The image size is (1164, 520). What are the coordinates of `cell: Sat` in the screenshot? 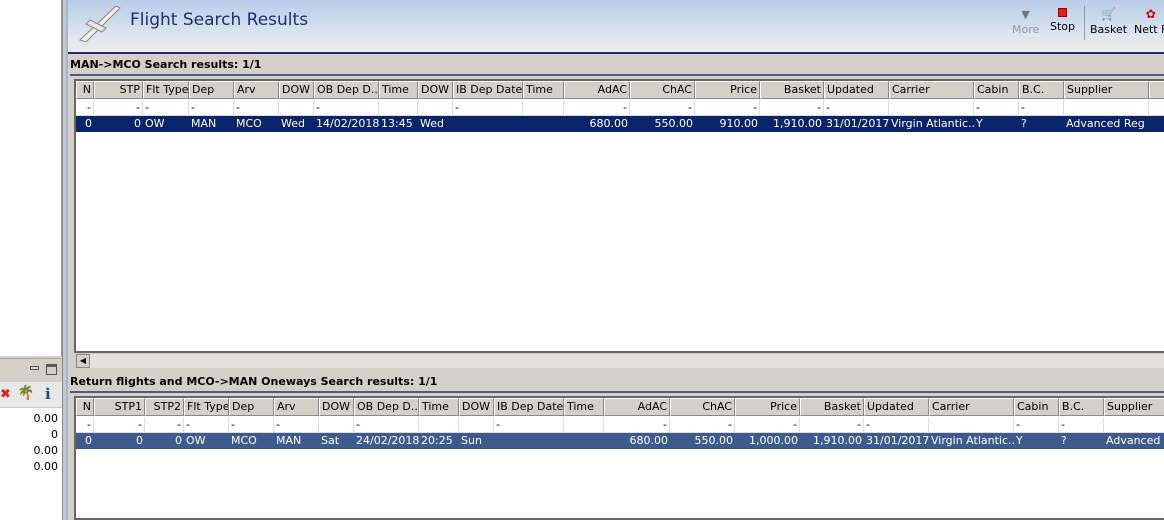 It's located at (330, 440).